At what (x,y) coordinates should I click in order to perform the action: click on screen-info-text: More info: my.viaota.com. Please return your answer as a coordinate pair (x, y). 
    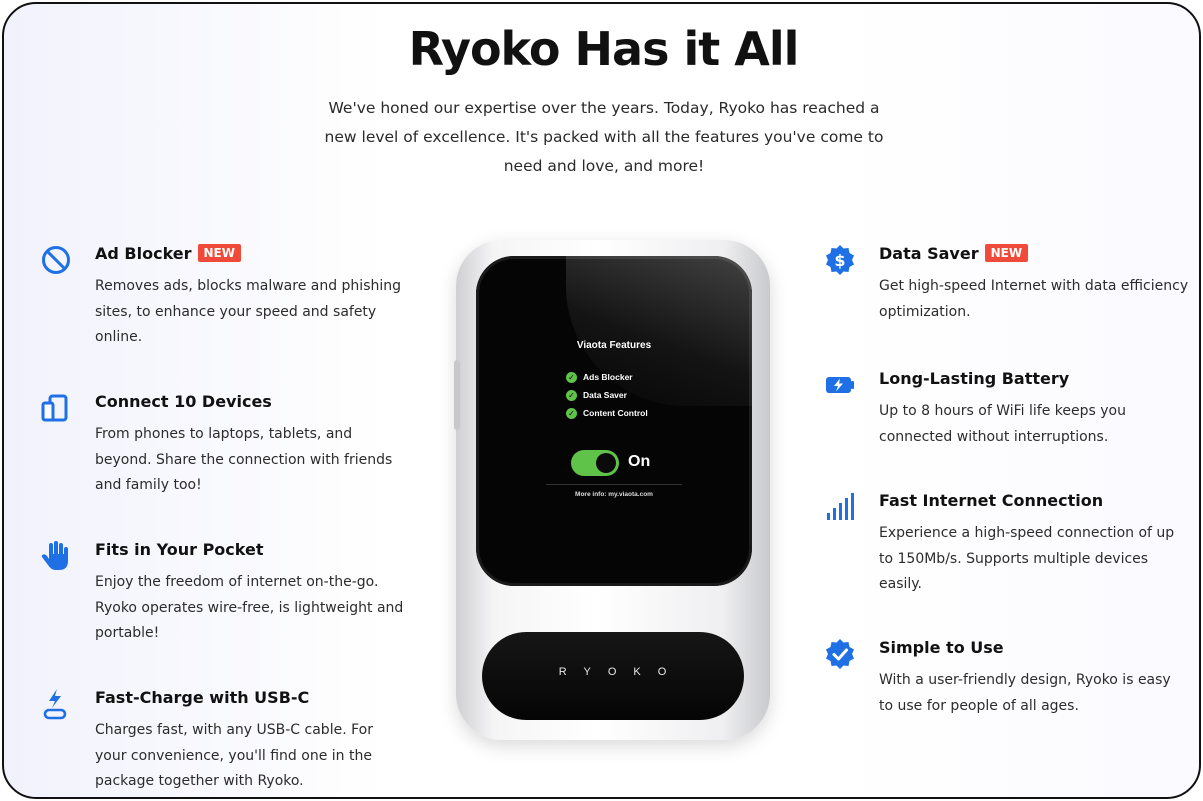
    Looking at the image, I should click on (614, 494).